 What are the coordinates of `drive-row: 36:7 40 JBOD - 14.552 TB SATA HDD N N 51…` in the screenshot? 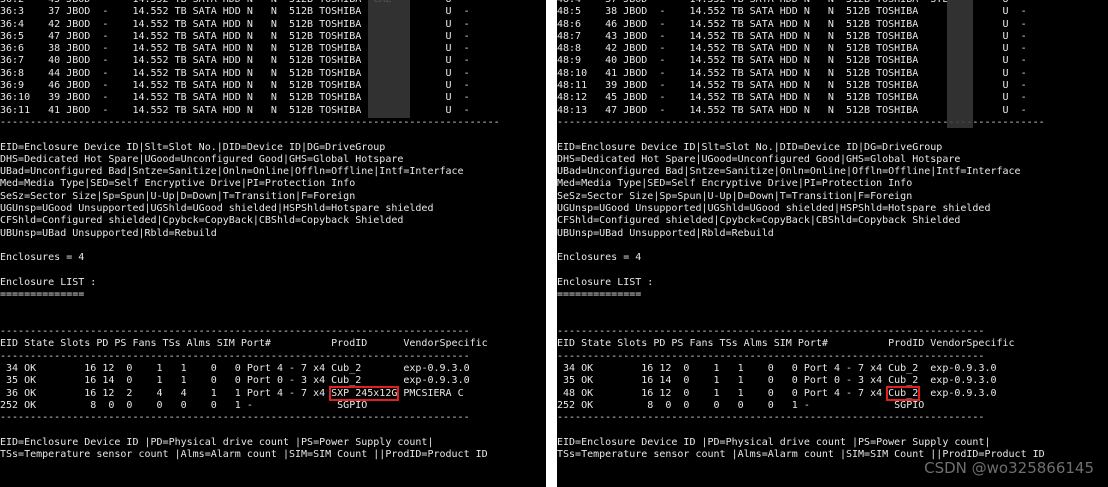 It's located at (250, 61).